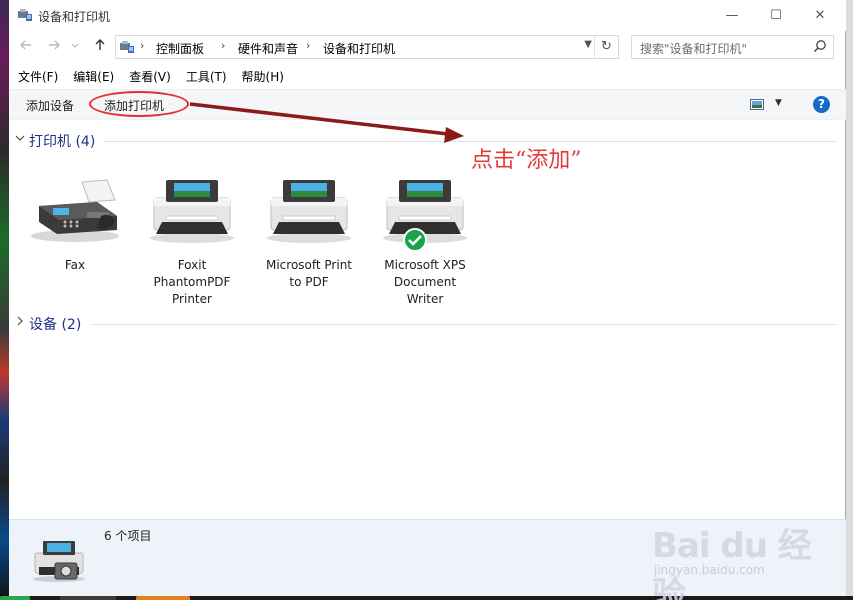 The width and height of the screenshot is (853, 600). I want to click on up-button, so click(100, 47).